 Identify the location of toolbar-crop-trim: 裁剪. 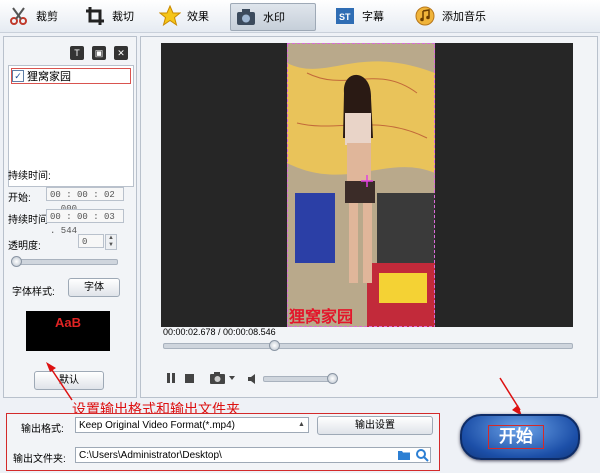
(33, 16).